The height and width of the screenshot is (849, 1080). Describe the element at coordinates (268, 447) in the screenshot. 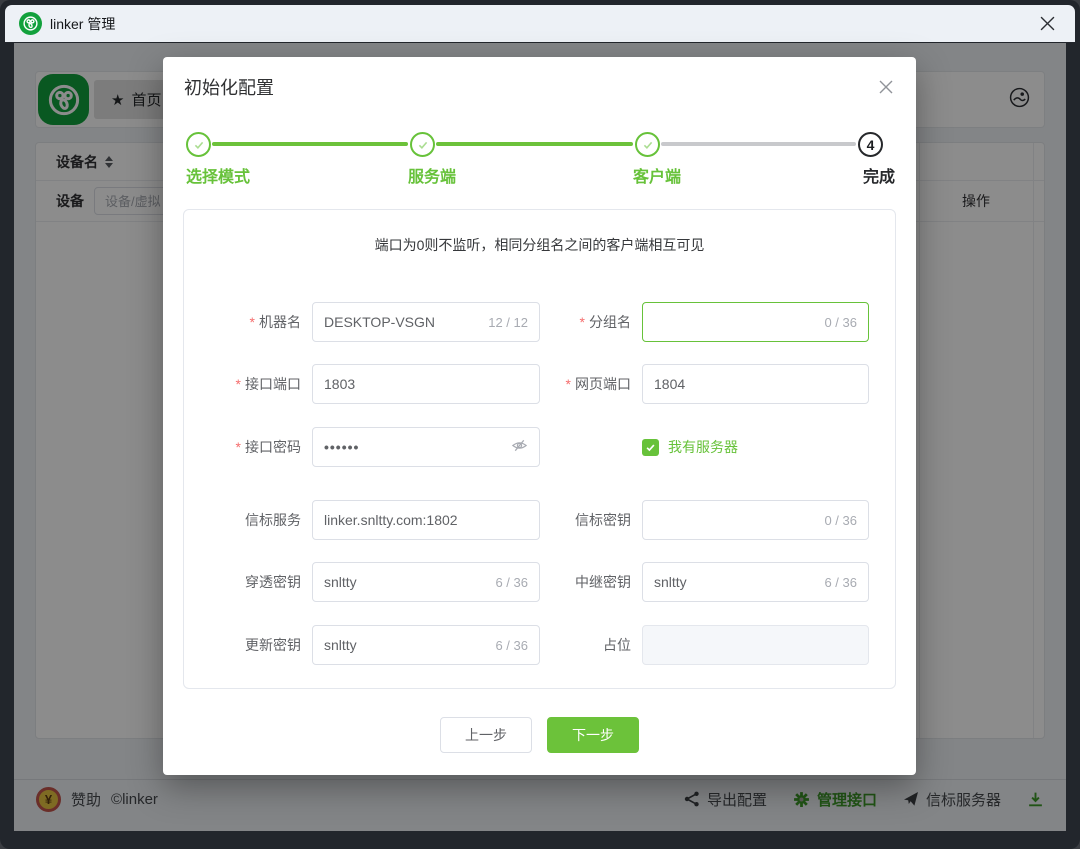

I see `api-password-label: * 接口密码` at that location.